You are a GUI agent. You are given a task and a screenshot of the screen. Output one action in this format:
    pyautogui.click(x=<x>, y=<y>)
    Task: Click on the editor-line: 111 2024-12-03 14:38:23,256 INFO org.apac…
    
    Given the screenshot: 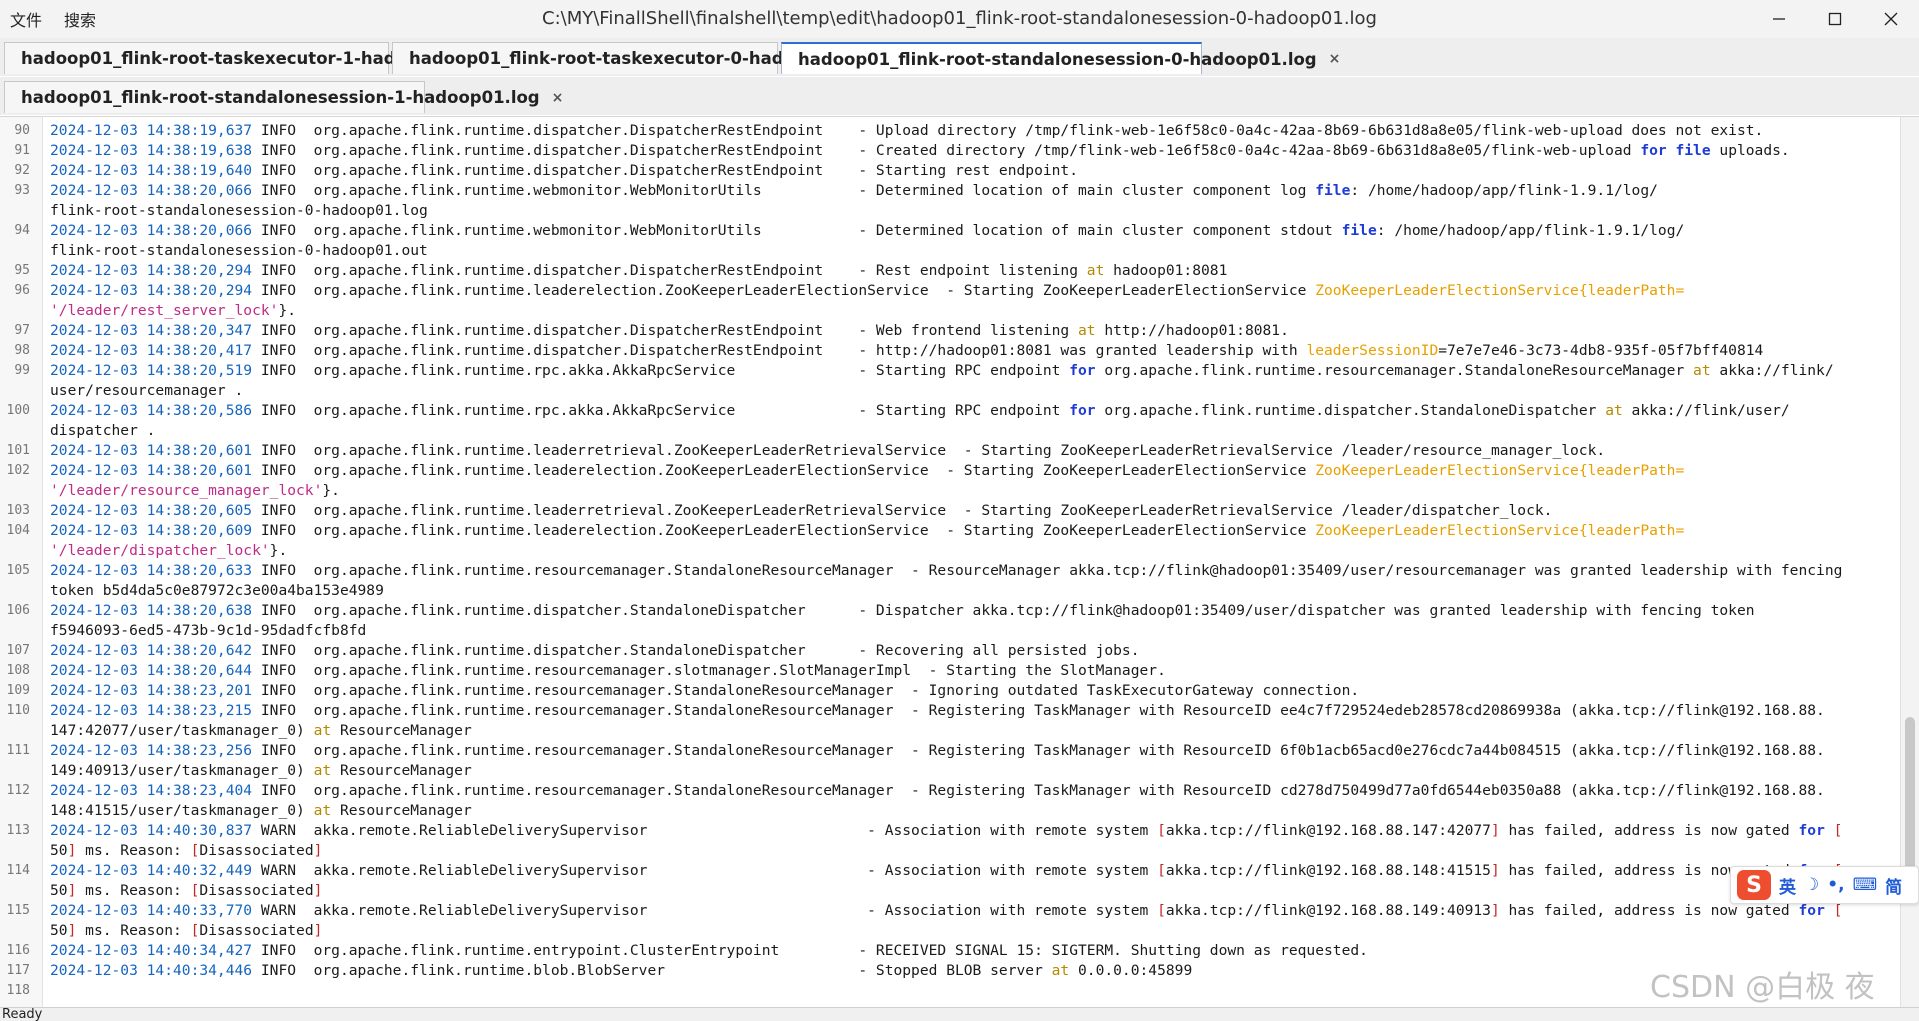 What is the action you would take?
    pyautogui.click(x=950, y=751)
    